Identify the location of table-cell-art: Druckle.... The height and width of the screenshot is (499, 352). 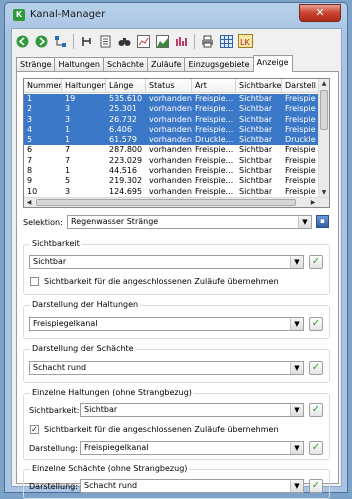
(214, 140).